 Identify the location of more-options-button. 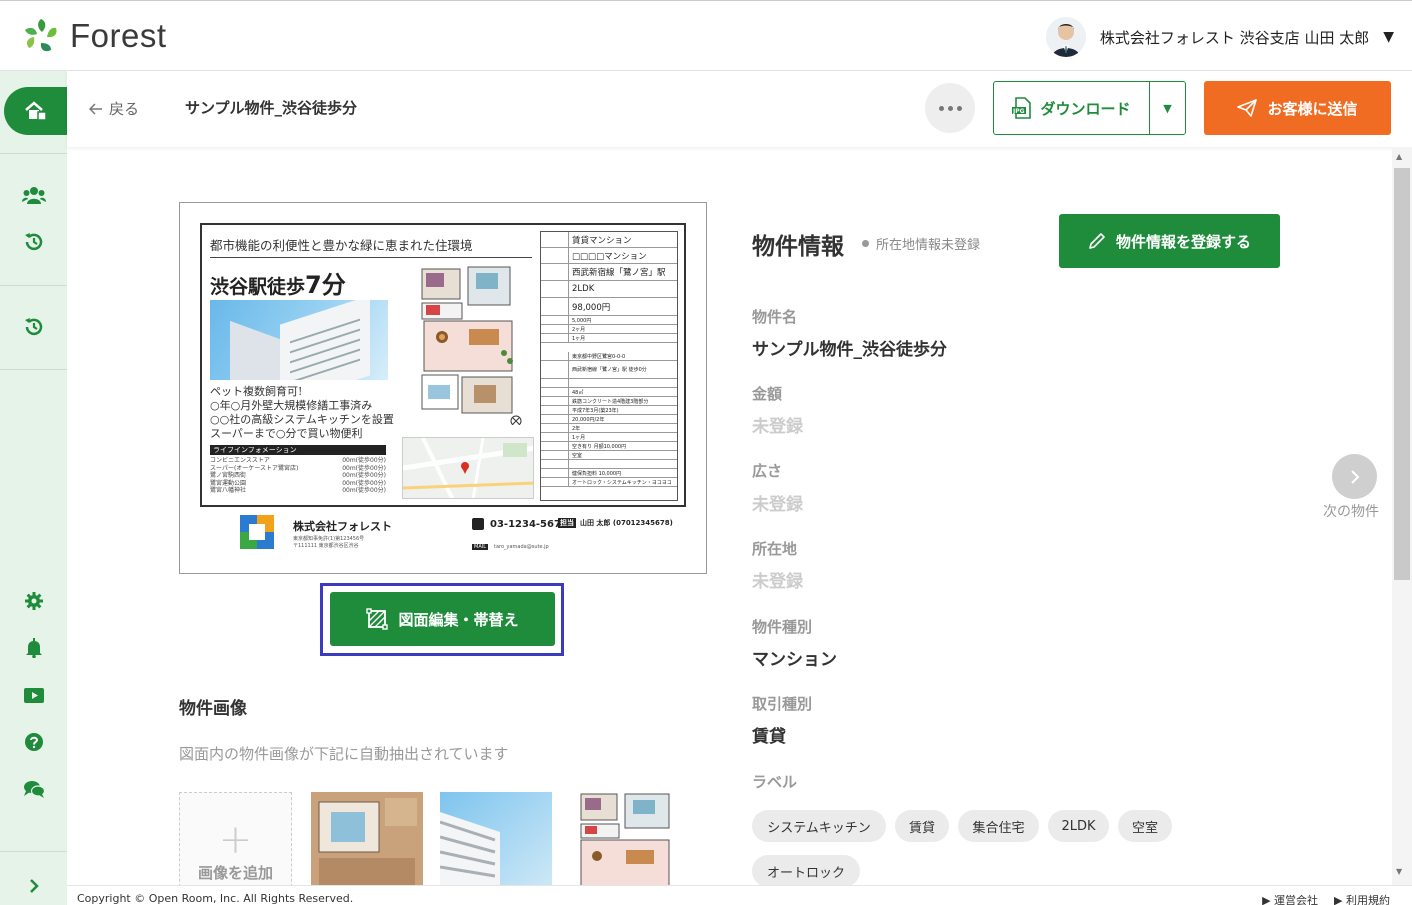
(950, 108).